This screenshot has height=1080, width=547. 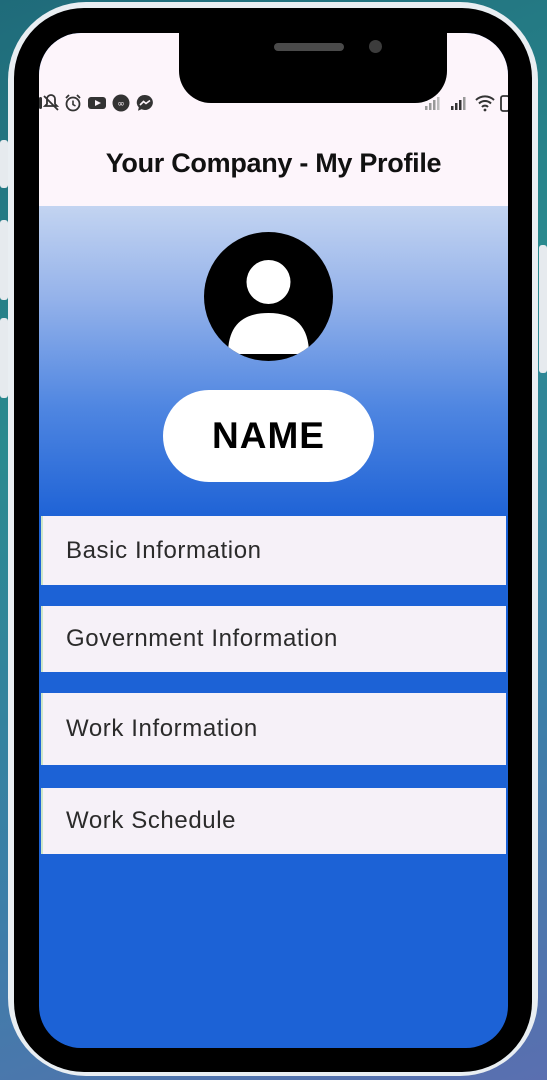 What do you see at coordinates (273, 729) in the screenshot?
I see `menu-item-work-information: Work Information` at bounding box center [273, 729].